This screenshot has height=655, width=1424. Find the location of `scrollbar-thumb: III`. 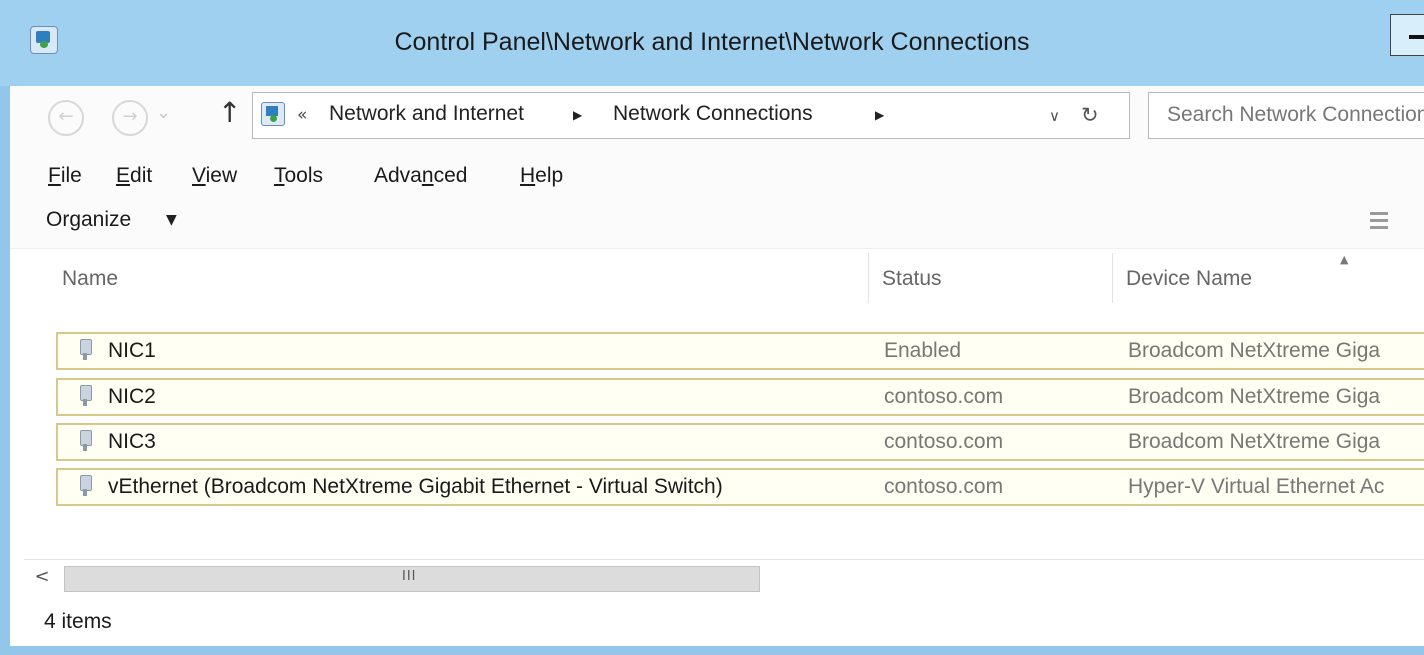

scrollbar-thumb: III is located at coordinates (412, 579).